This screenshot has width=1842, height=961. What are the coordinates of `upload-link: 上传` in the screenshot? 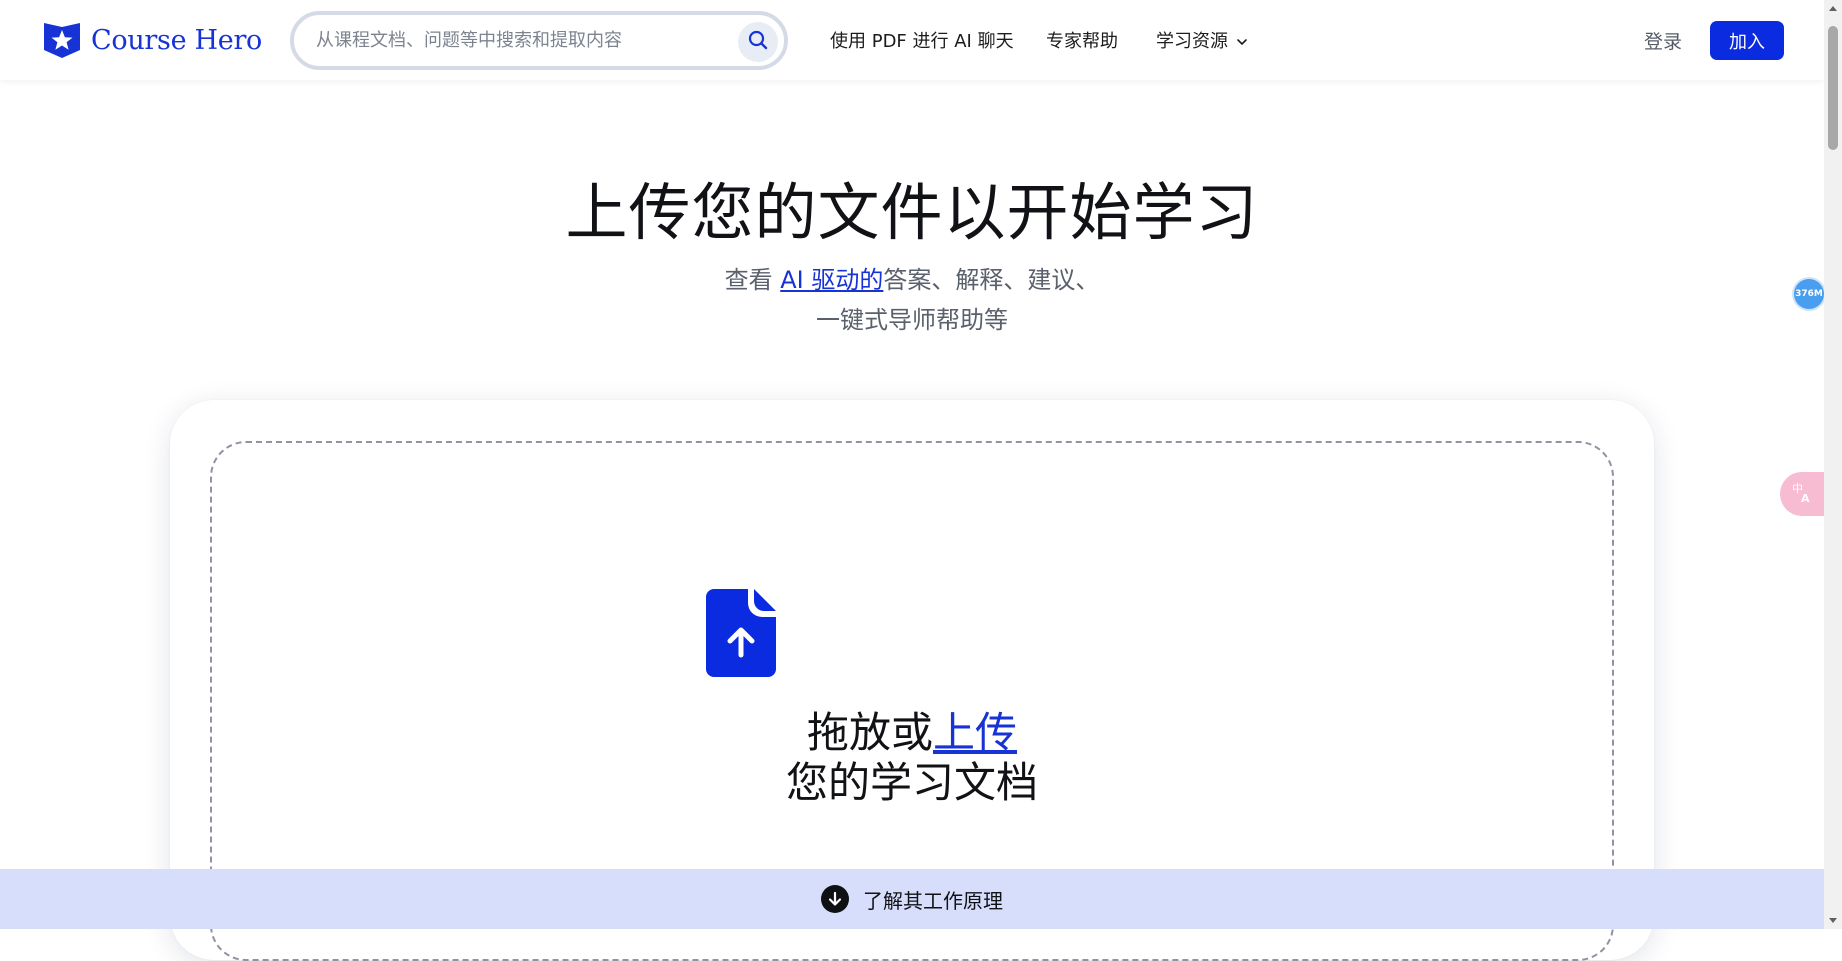 It's located at (975, 732).